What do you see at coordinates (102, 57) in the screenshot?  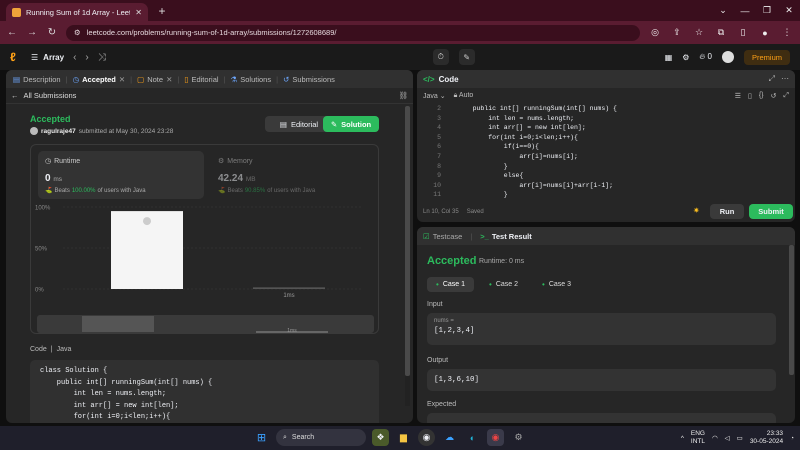 I see `shuffle-icon: ⤨` at bounding box center [102, 57].